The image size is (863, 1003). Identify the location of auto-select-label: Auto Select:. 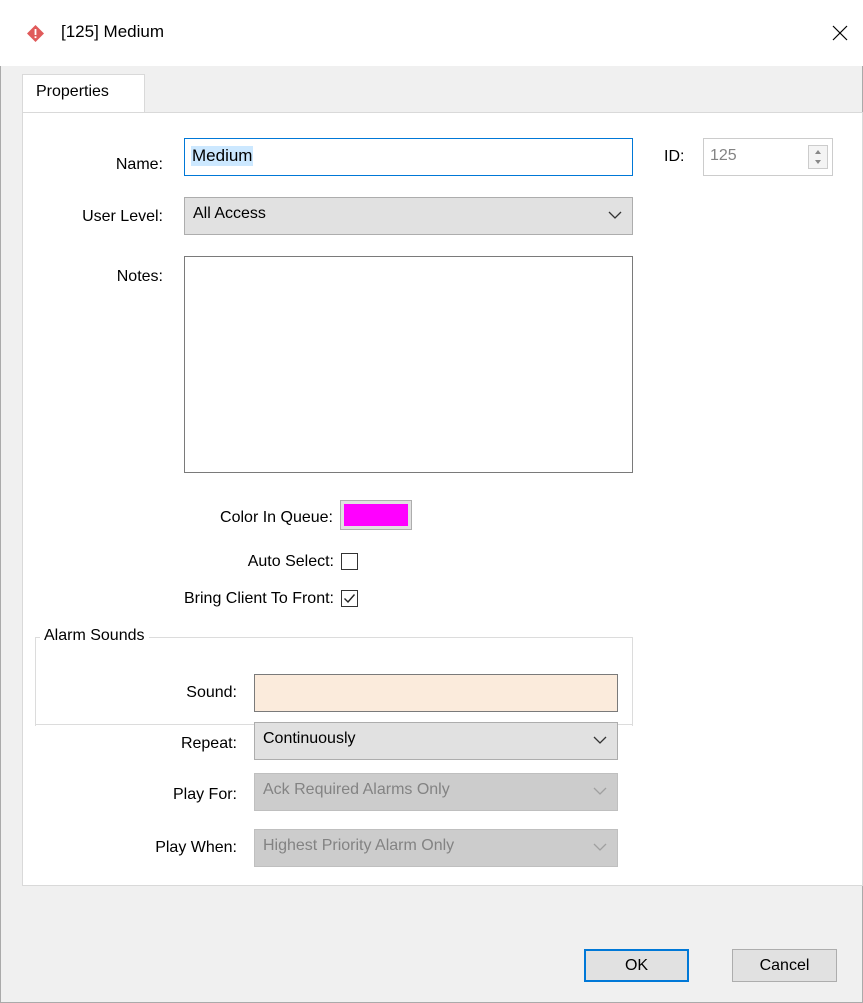
(290, 561).